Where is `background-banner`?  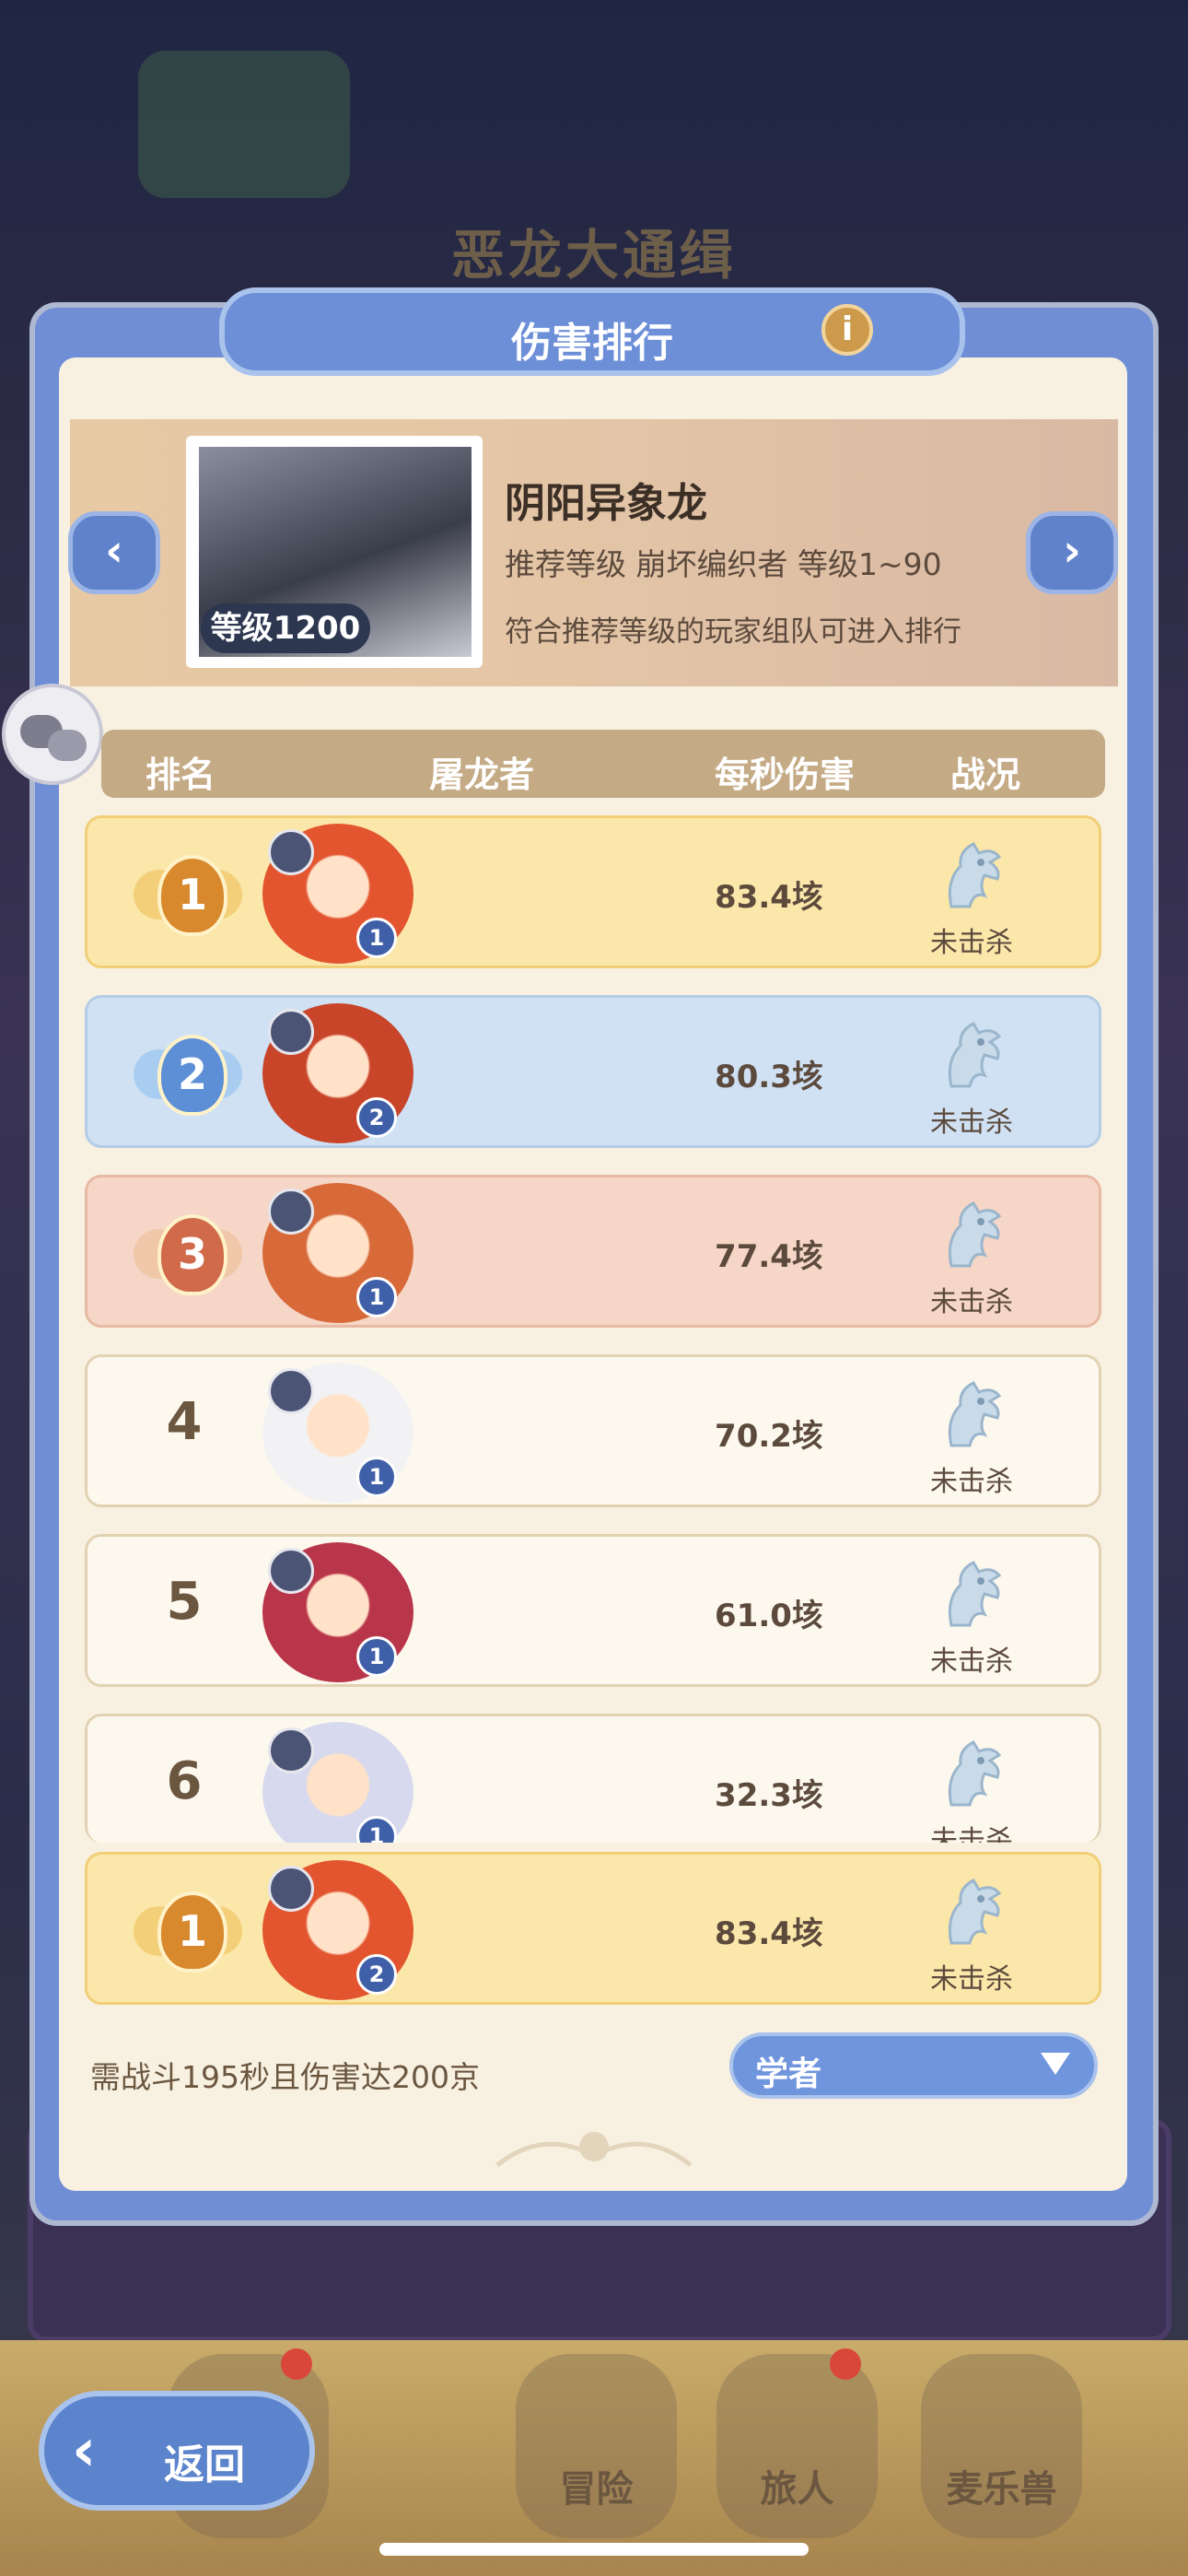
background-banner is located at coordinates (244, 125).